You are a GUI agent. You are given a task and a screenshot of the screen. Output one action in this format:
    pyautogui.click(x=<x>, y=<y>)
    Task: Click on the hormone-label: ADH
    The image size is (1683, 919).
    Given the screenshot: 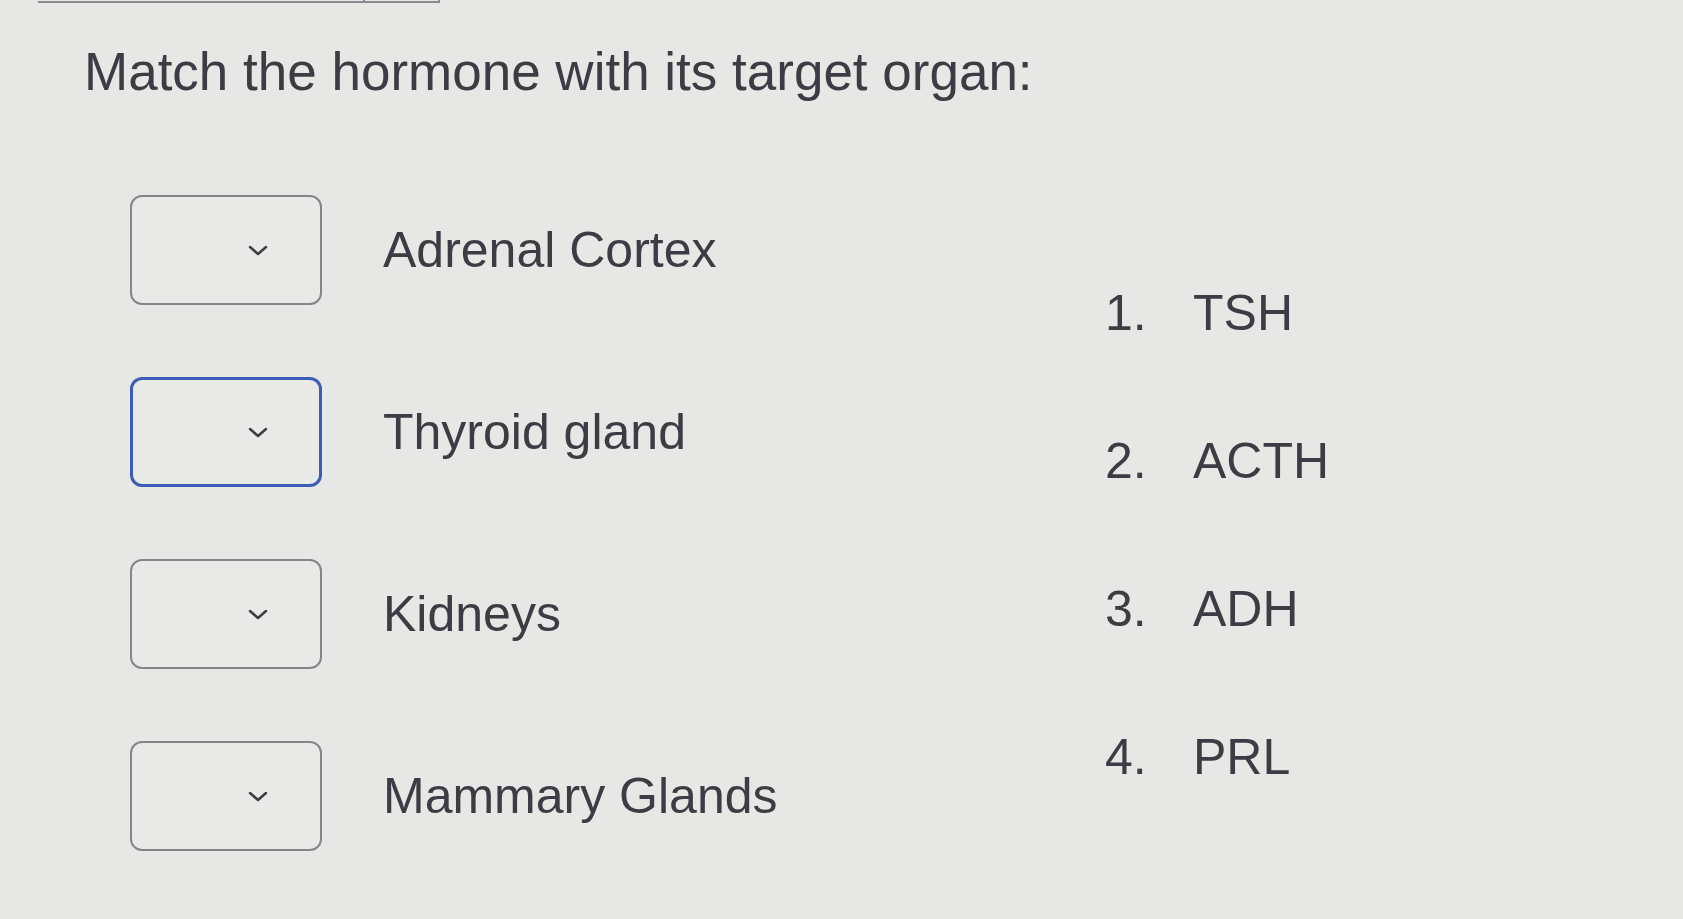 What is the action you would take?
    pyautogui.click(x=1246, y=609)
    